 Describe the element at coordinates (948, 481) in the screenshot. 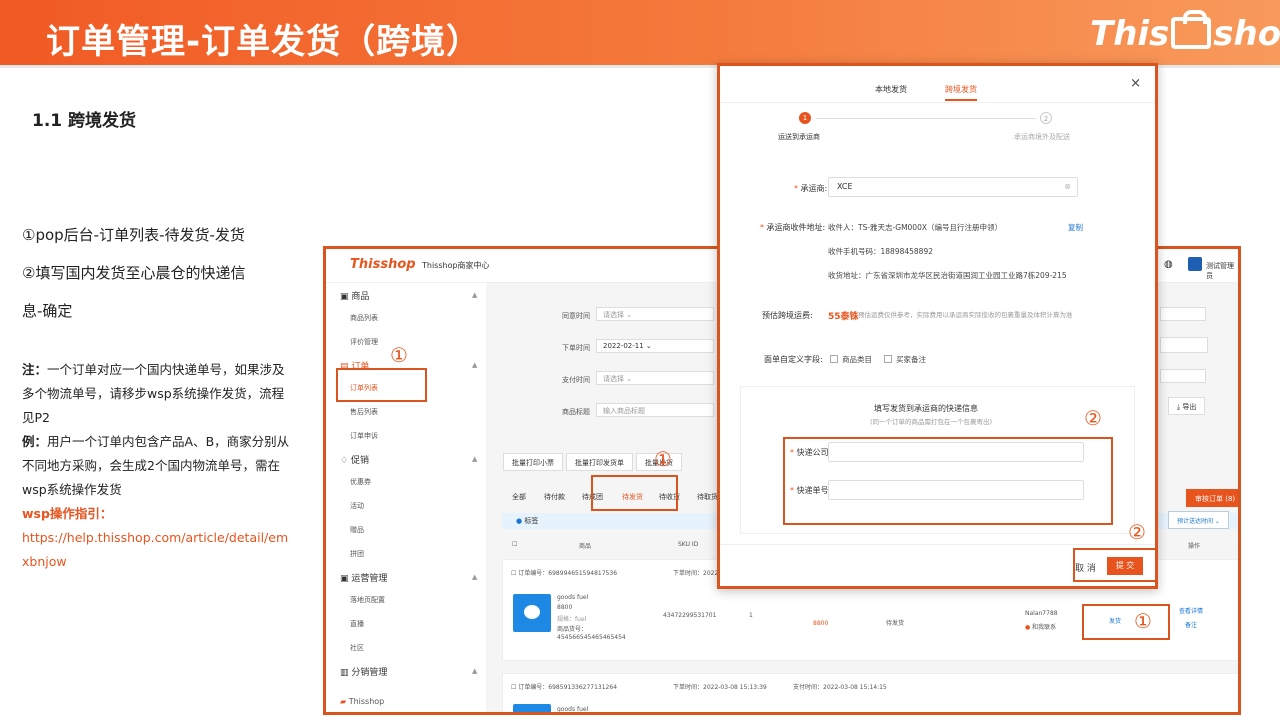

I see `highlight-courier-form` at that location.